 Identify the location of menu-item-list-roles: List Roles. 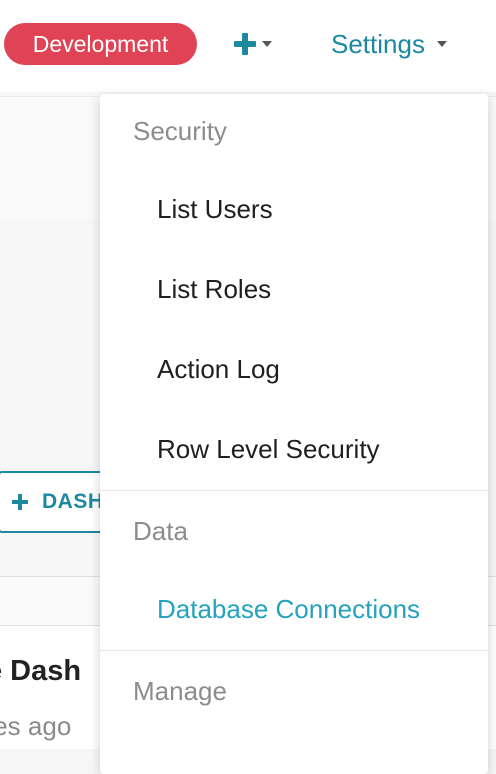
(214, 289).